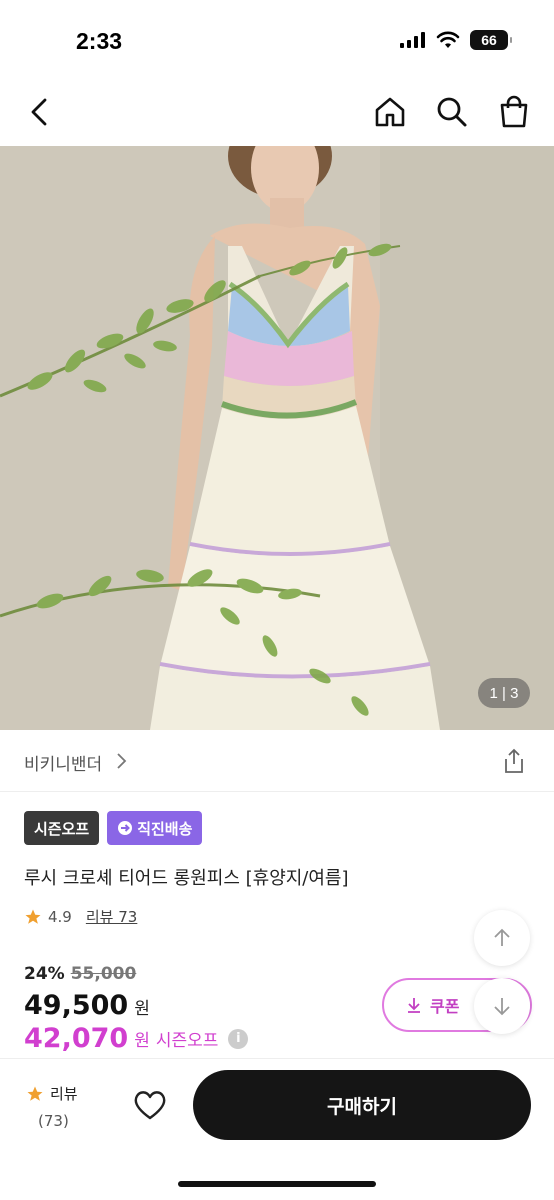 This screenshot has width=554, height=1200. What do you see at coordinates (514, 761) in the screenshot?
I see `share-icon` at bounding box center [514, 761].